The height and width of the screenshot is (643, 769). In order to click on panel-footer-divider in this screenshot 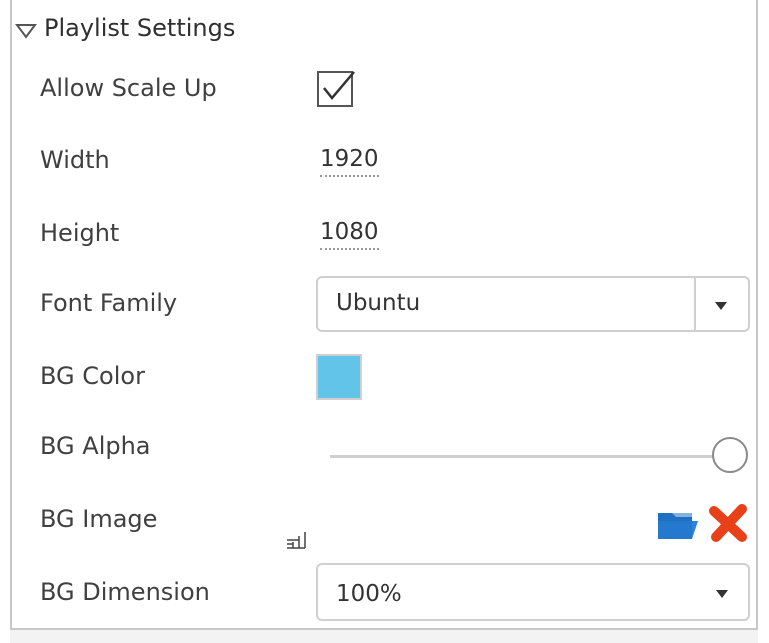, I will do `click(384, 635)`.